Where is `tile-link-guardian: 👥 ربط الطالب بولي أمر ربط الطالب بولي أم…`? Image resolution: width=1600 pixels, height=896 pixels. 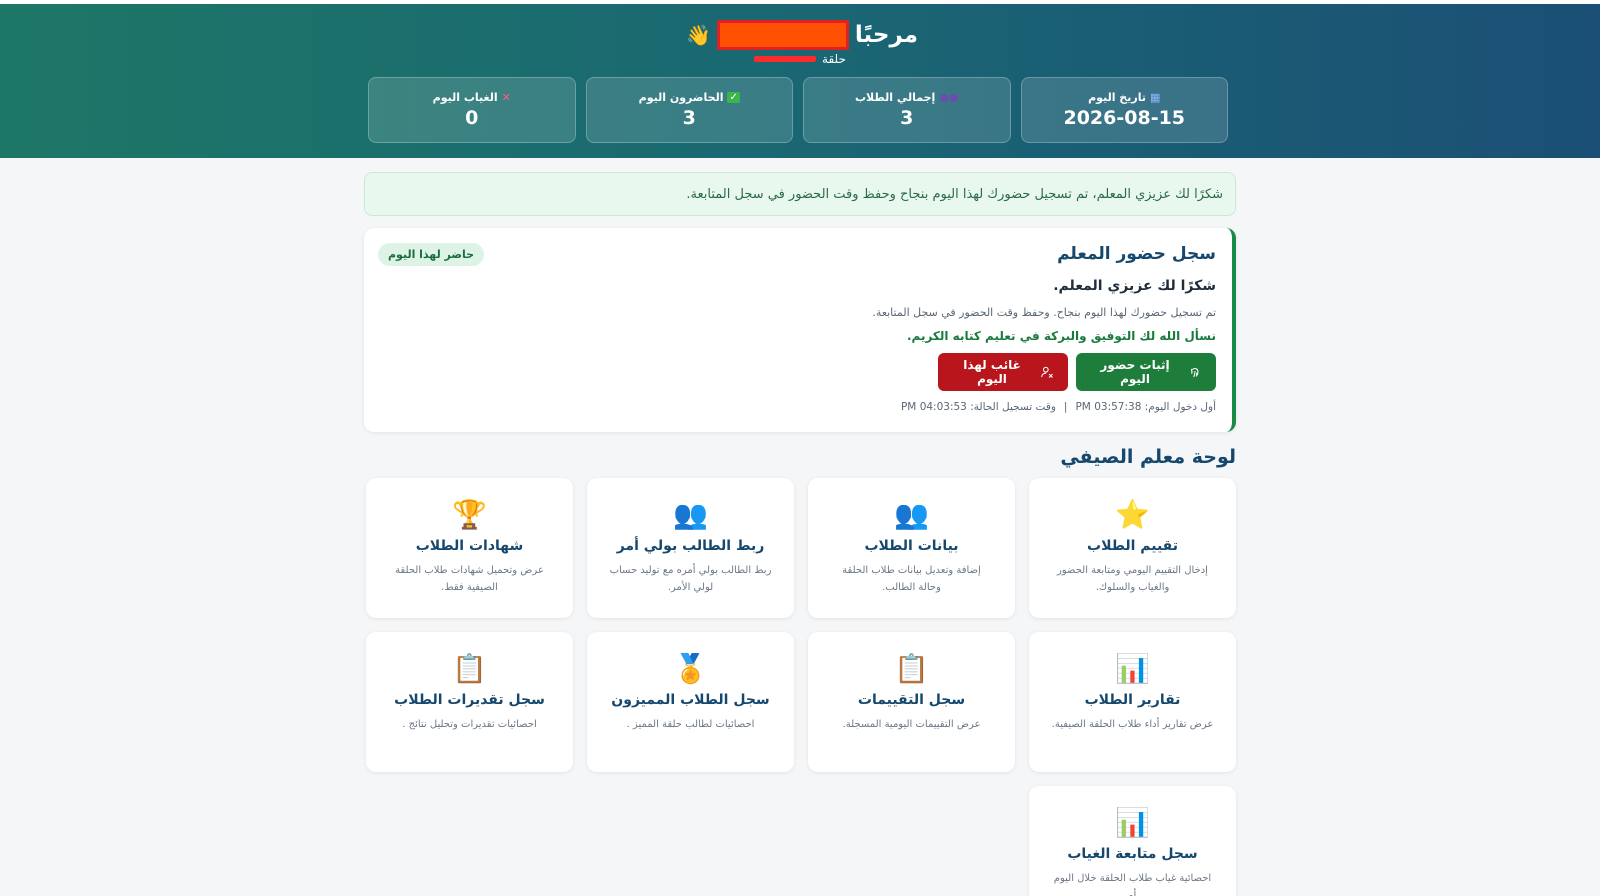
tile-link-guardian: 👥 ربط الطالب بولي أمر ربط الطالب بولي أم… is located at coordinates (690, 548).